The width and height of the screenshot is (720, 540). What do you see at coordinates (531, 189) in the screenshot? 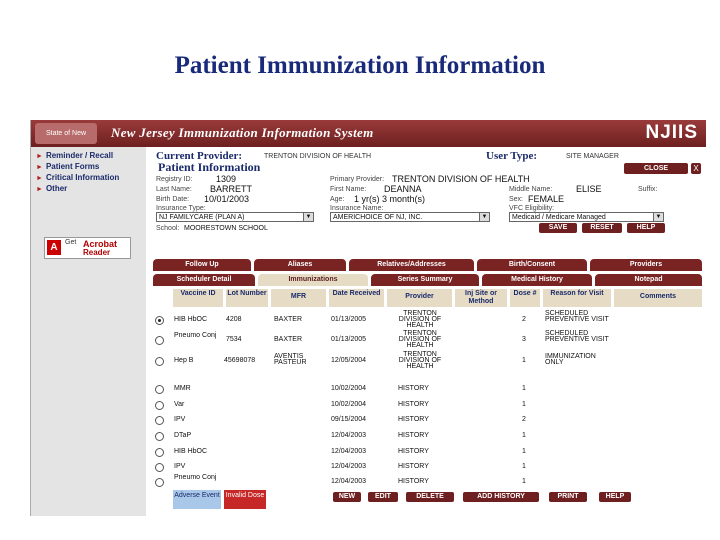
I see `middle-name-label: Middle Name:` at bounding box center [531, 189].